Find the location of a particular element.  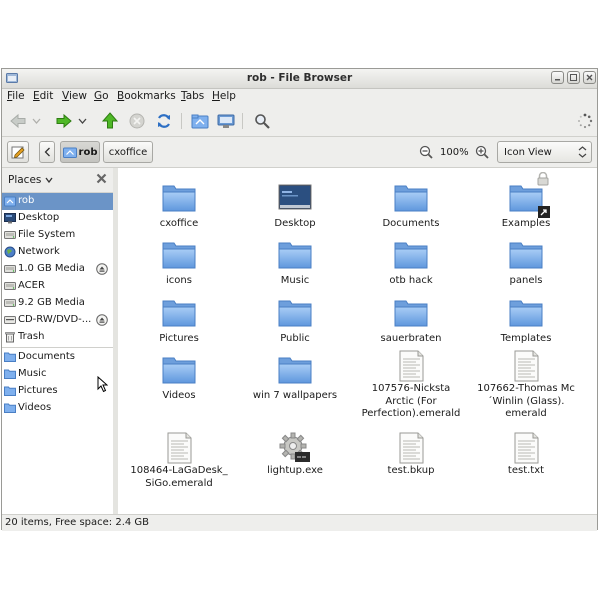

close-sidebar-icon is located at coordinates (101, 178).